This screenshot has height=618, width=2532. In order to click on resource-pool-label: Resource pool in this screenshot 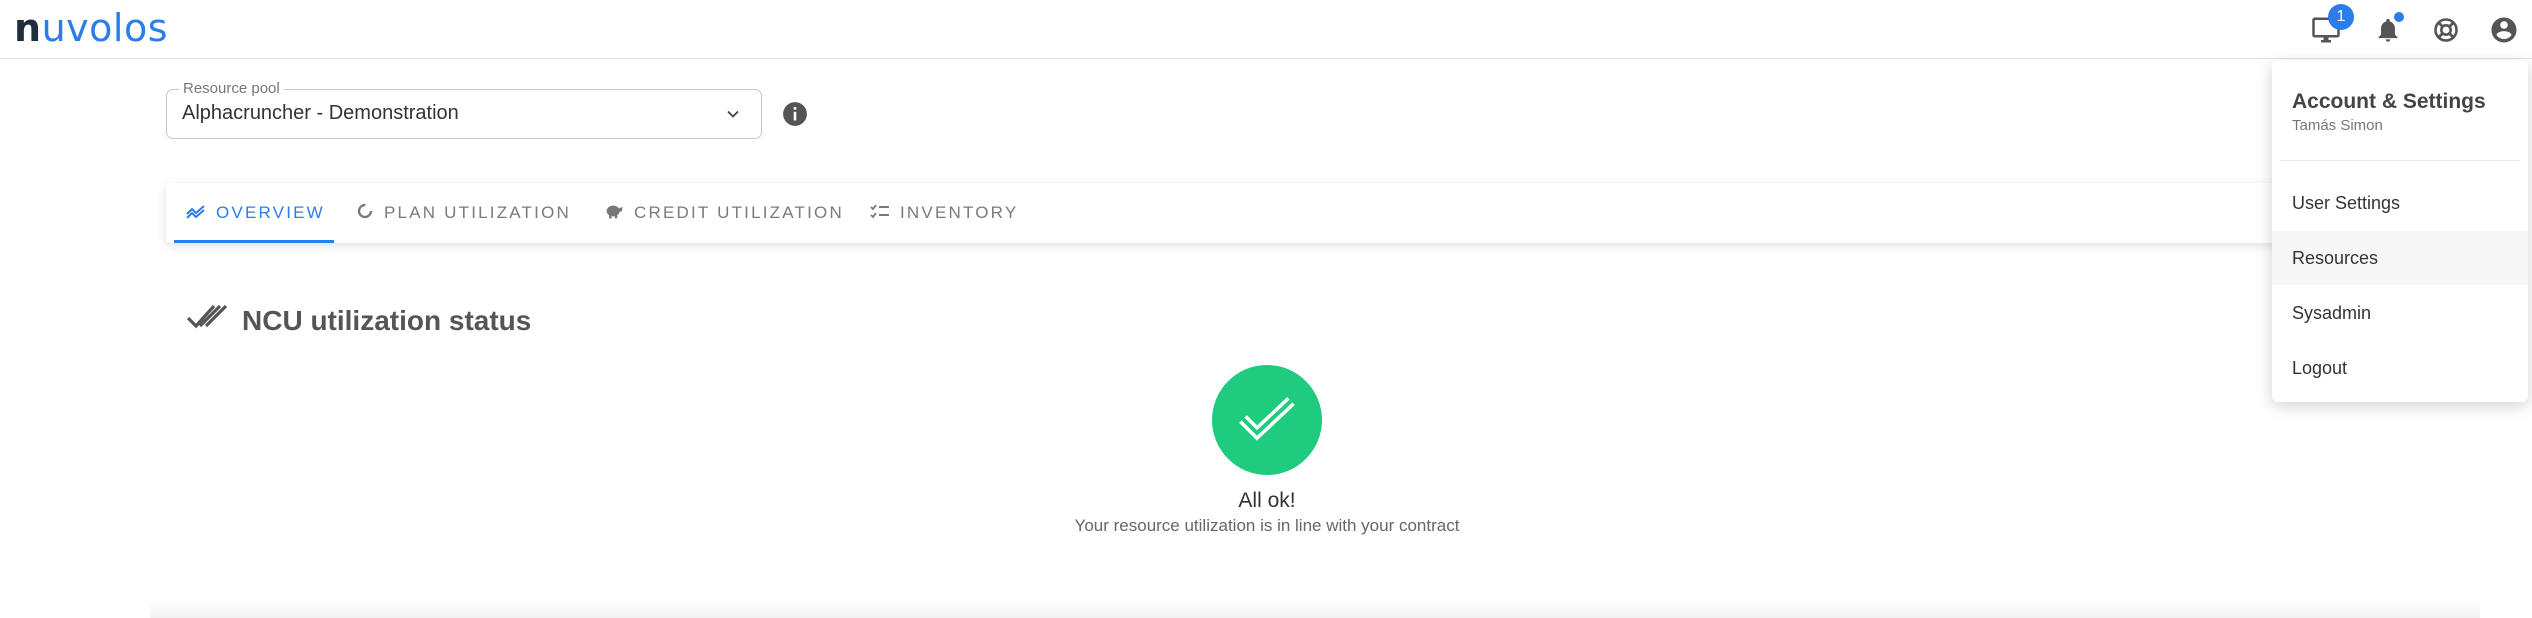, I will do `click(231, 88)`.